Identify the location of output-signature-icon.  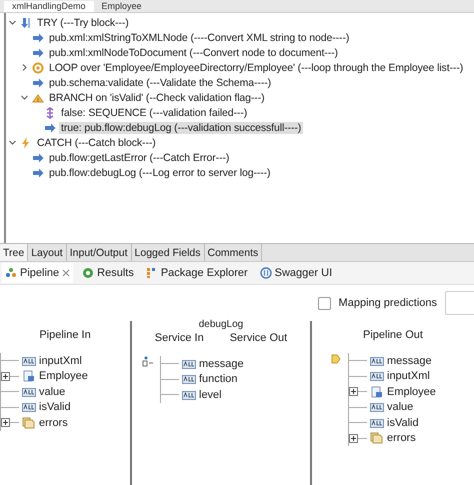
(336, 359).